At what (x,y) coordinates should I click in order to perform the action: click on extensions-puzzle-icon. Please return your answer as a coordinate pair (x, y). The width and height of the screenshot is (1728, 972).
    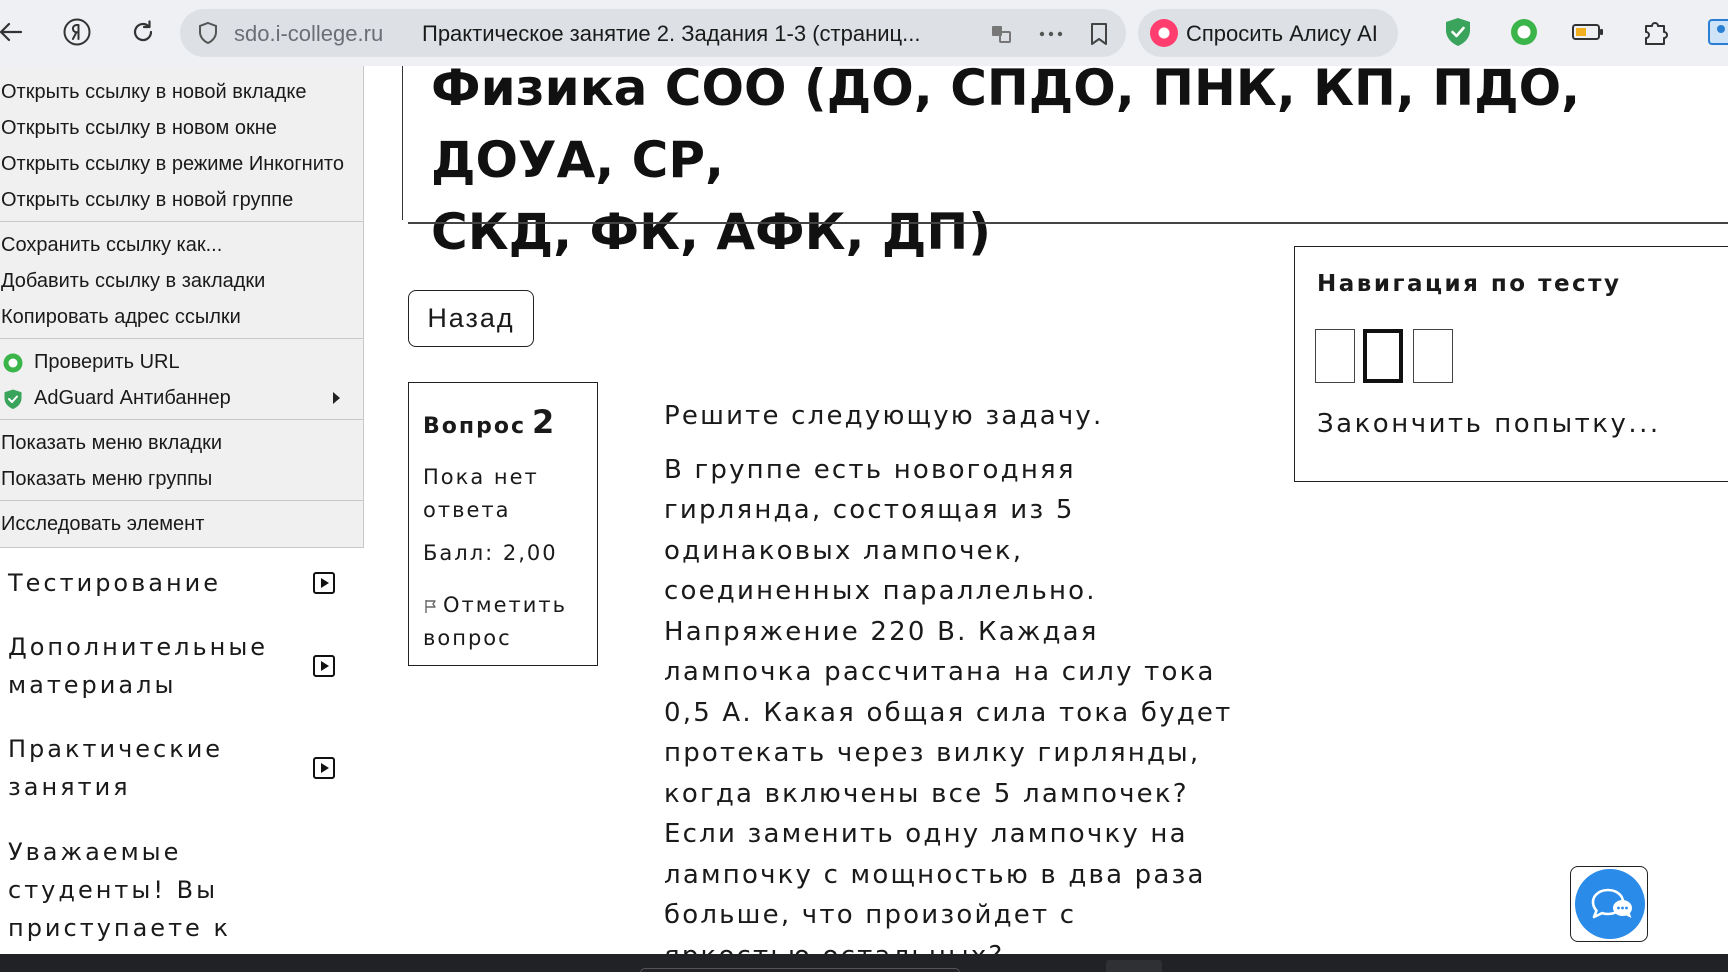
    Looking at the image, I should click on (1656, 32).